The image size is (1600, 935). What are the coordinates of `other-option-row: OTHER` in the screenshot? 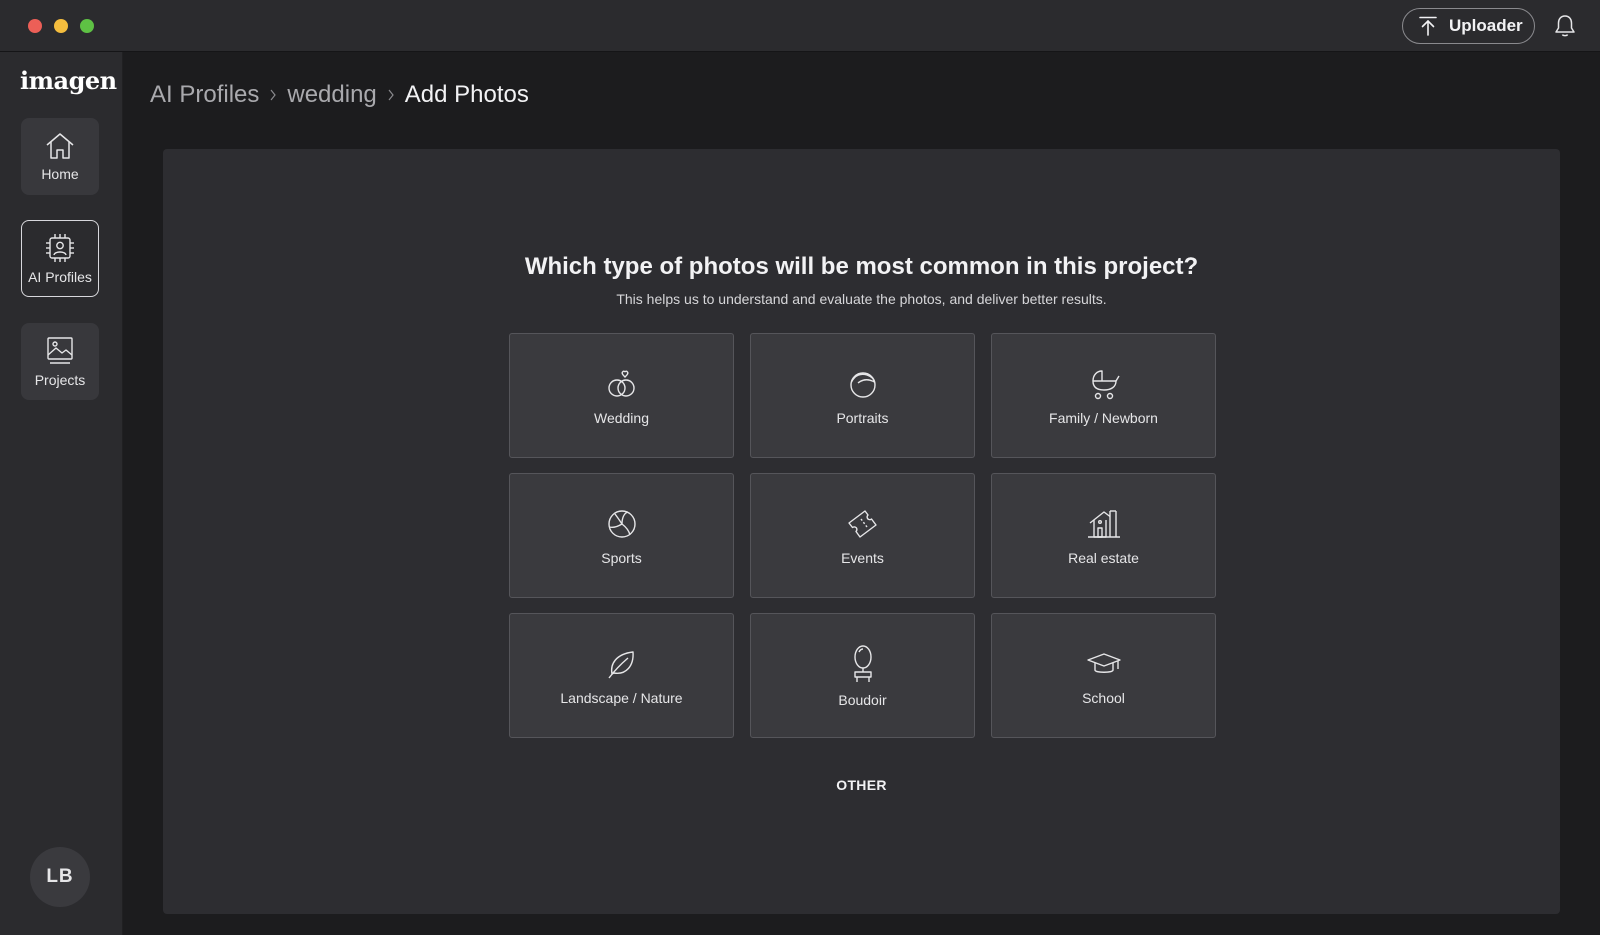 It's located at (861, 786).